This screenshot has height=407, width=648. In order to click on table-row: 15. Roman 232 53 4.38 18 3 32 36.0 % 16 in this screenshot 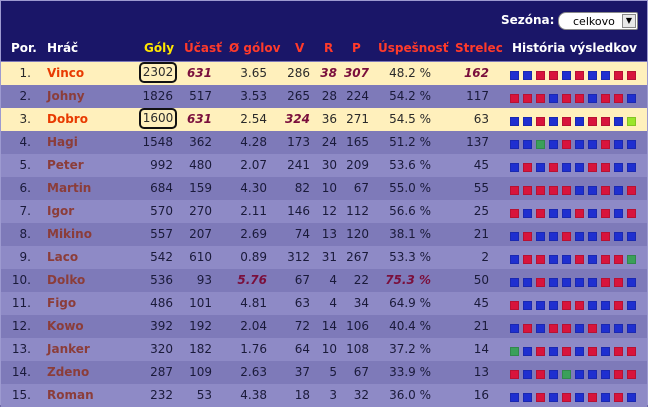, I will do `click(324, 395)`.